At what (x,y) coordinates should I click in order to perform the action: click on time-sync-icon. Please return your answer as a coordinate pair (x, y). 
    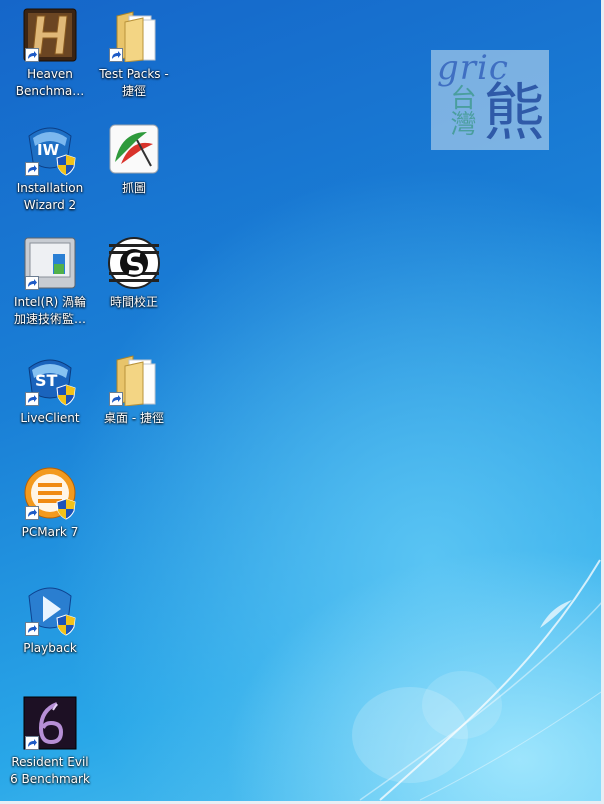
    Looking at the image, I should click on (134, 263).